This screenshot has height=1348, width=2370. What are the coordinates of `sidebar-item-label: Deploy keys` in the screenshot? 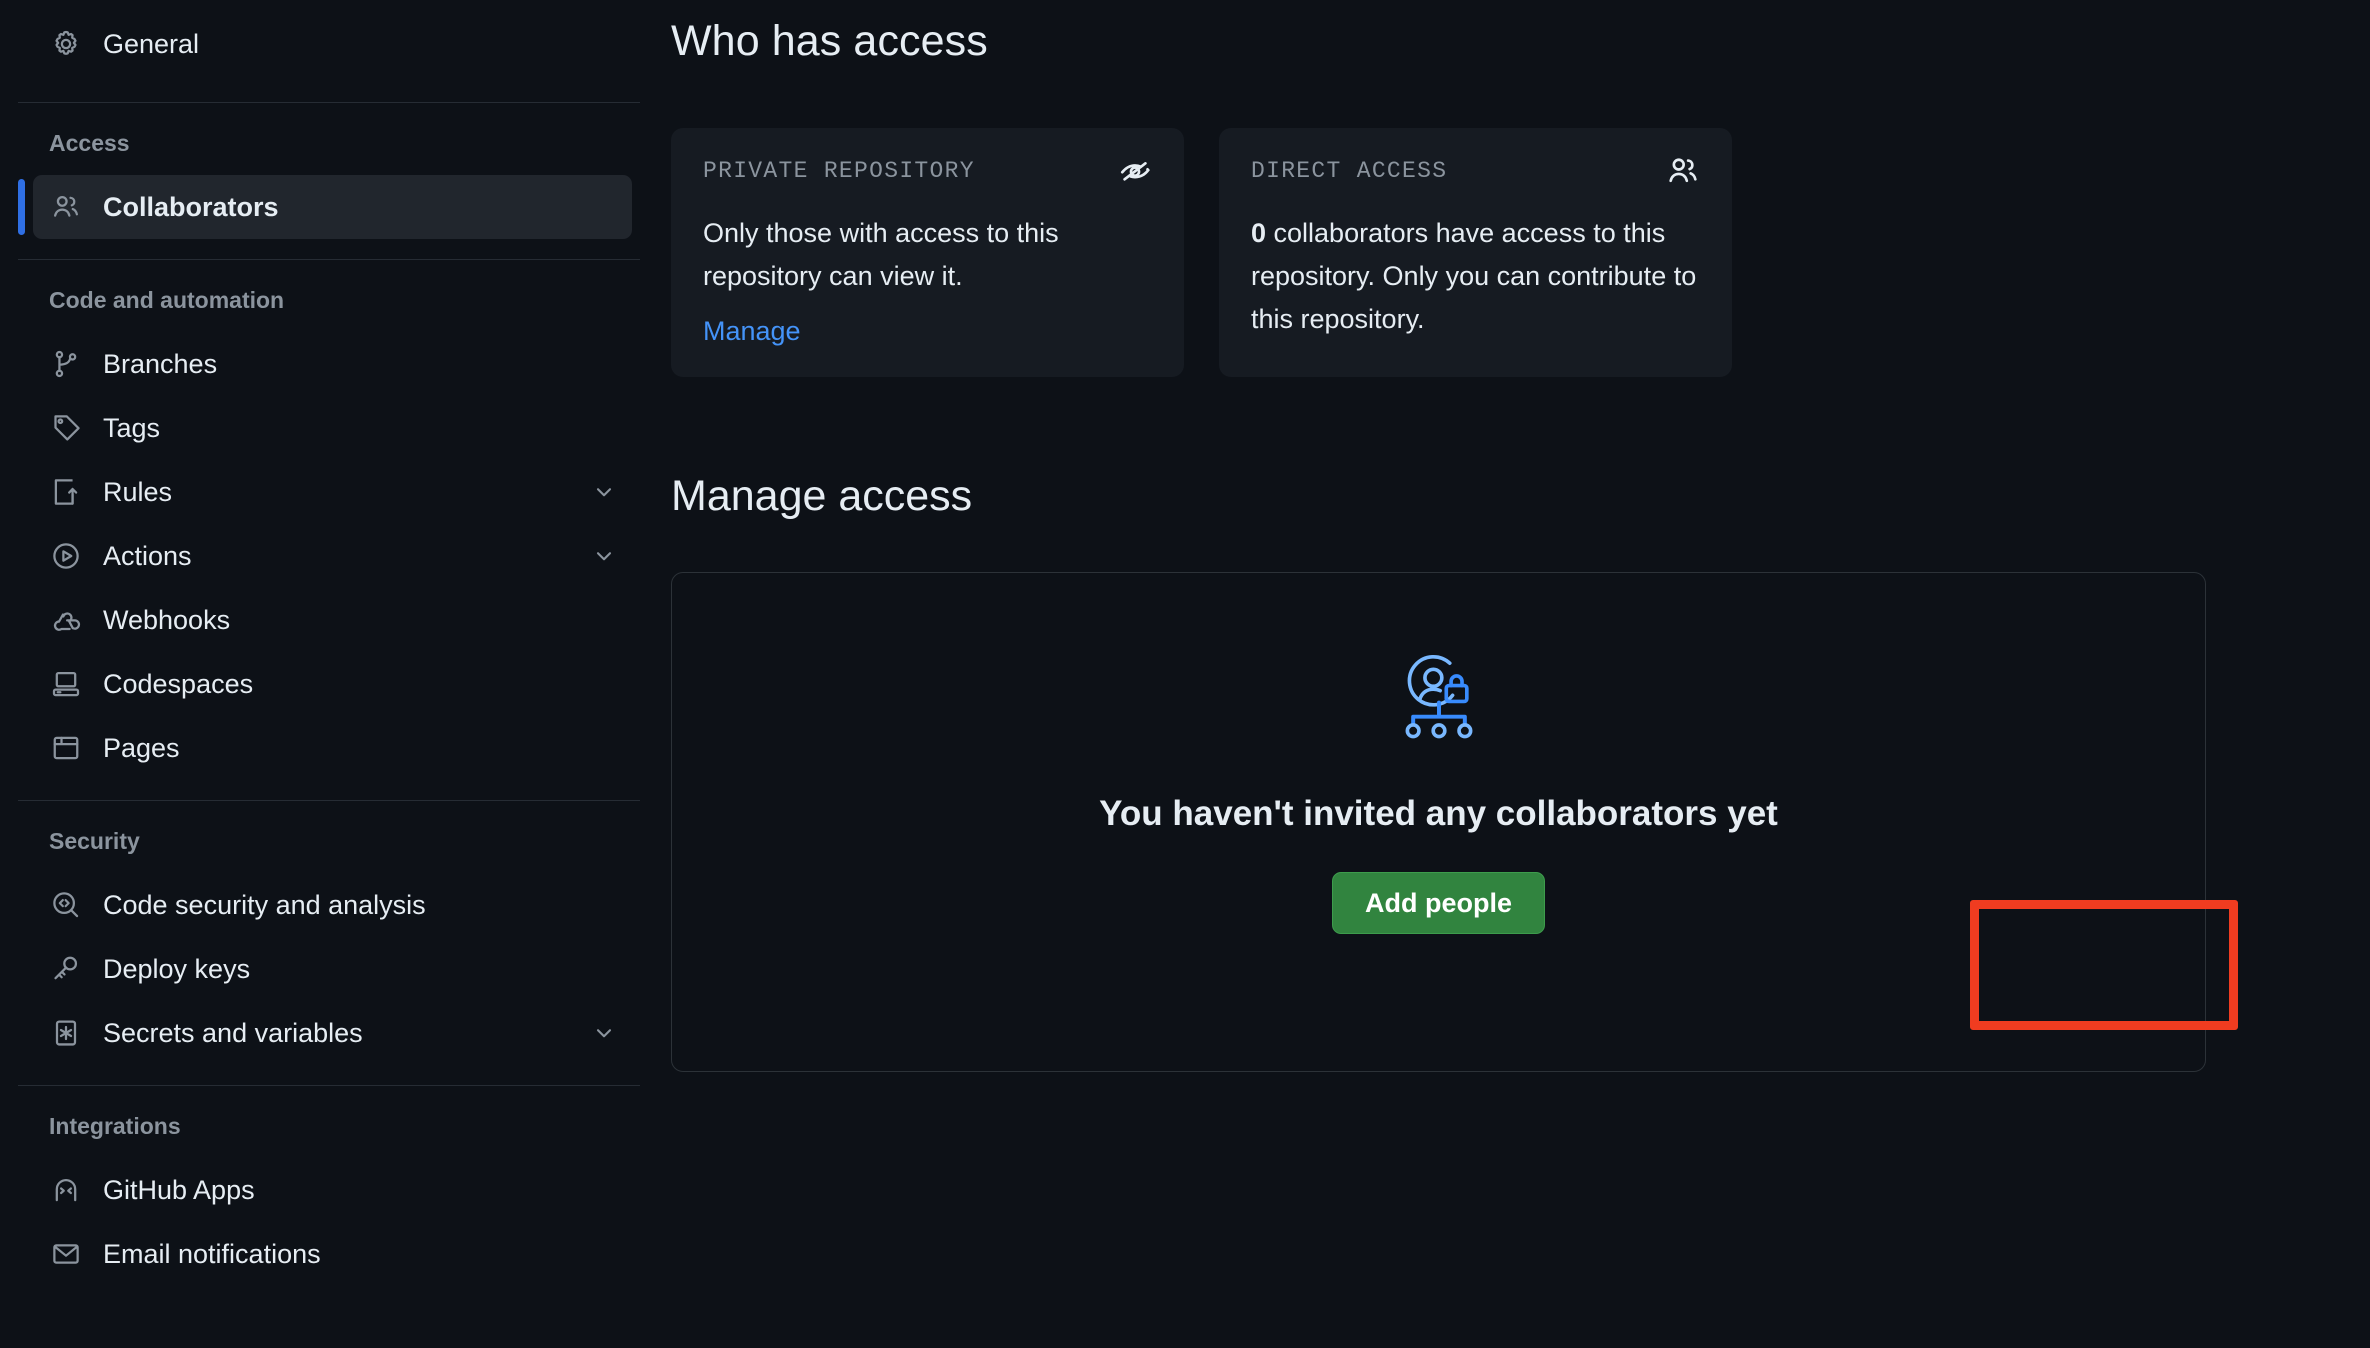 It's located at (177, 968).